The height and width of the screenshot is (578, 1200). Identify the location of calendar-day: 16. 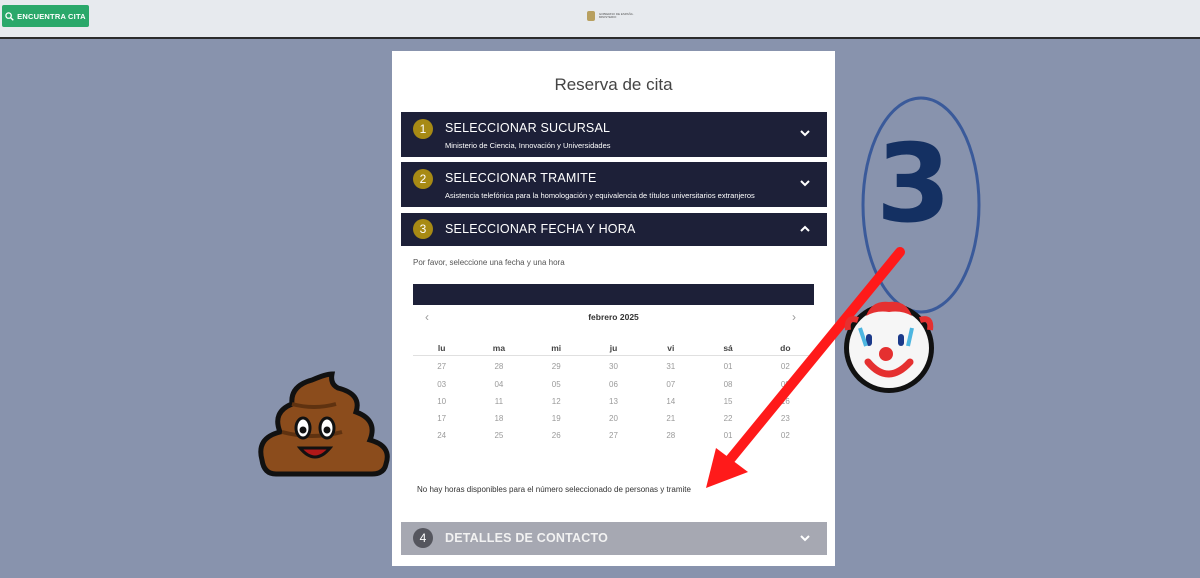
(785, 401).